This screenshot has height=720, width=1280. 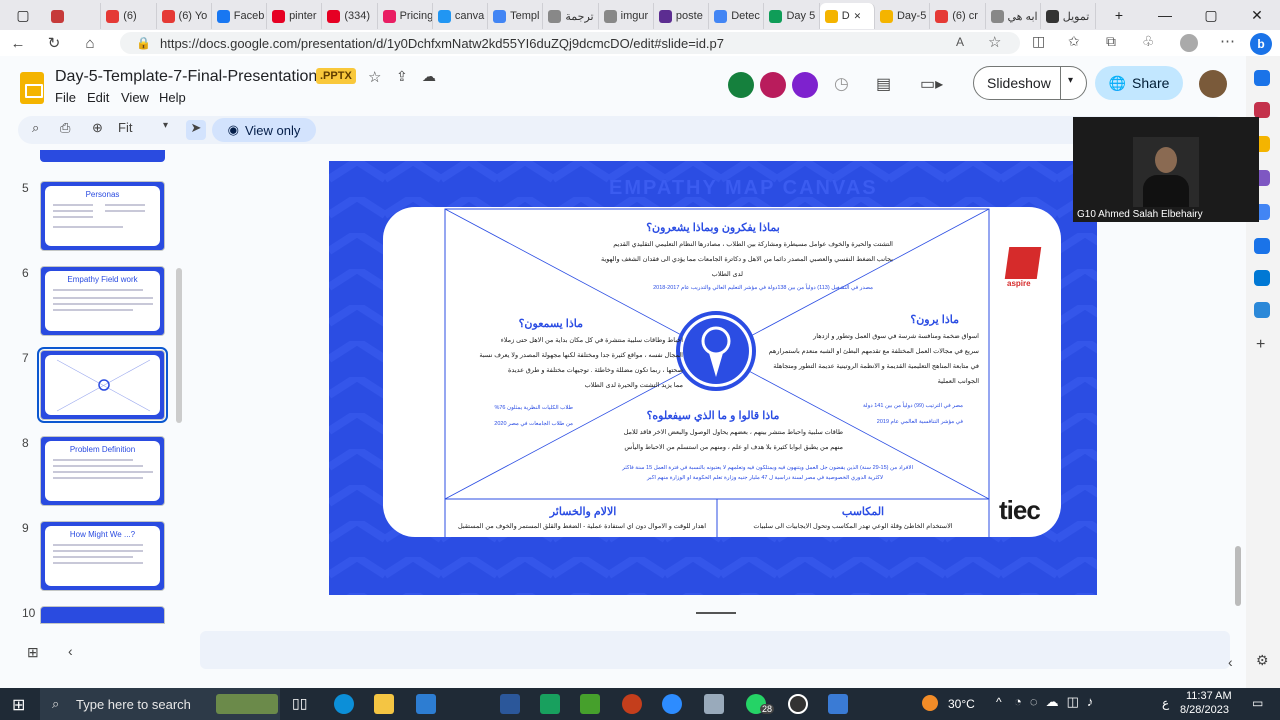 I want to click on browser-tab: Day 5, so click(x=792, y=16).